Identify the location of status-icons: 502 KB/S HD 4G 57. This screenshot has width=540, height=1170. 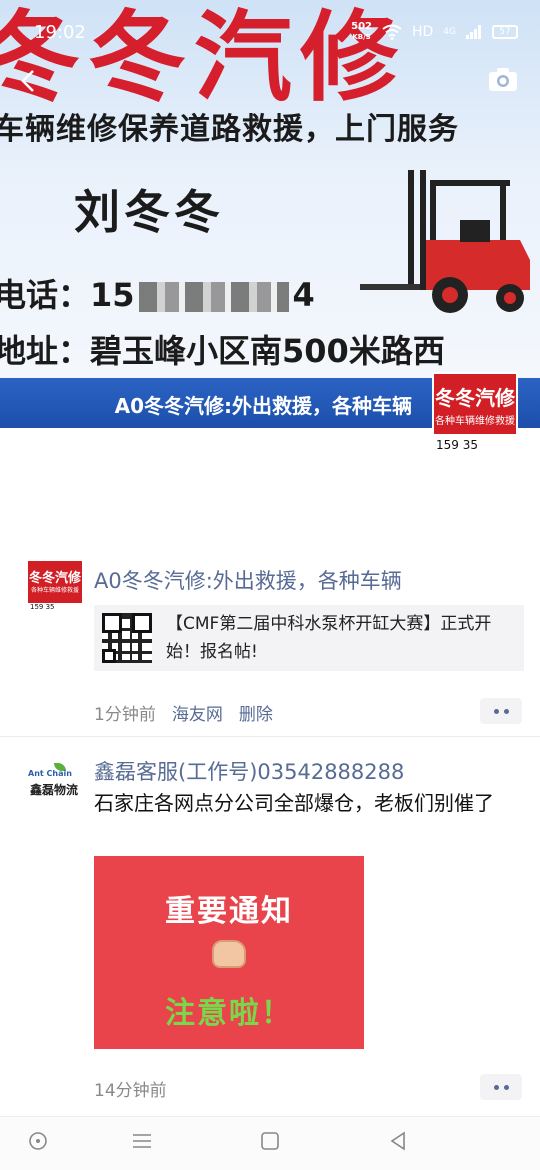
(434, 32).